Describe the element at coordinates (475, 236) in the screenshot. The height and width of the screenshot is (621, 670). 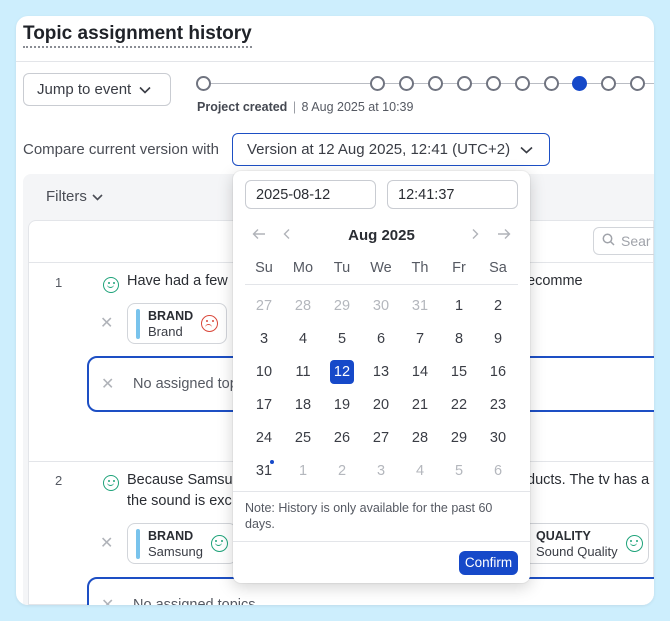
I see `next-month-icon` at that location.